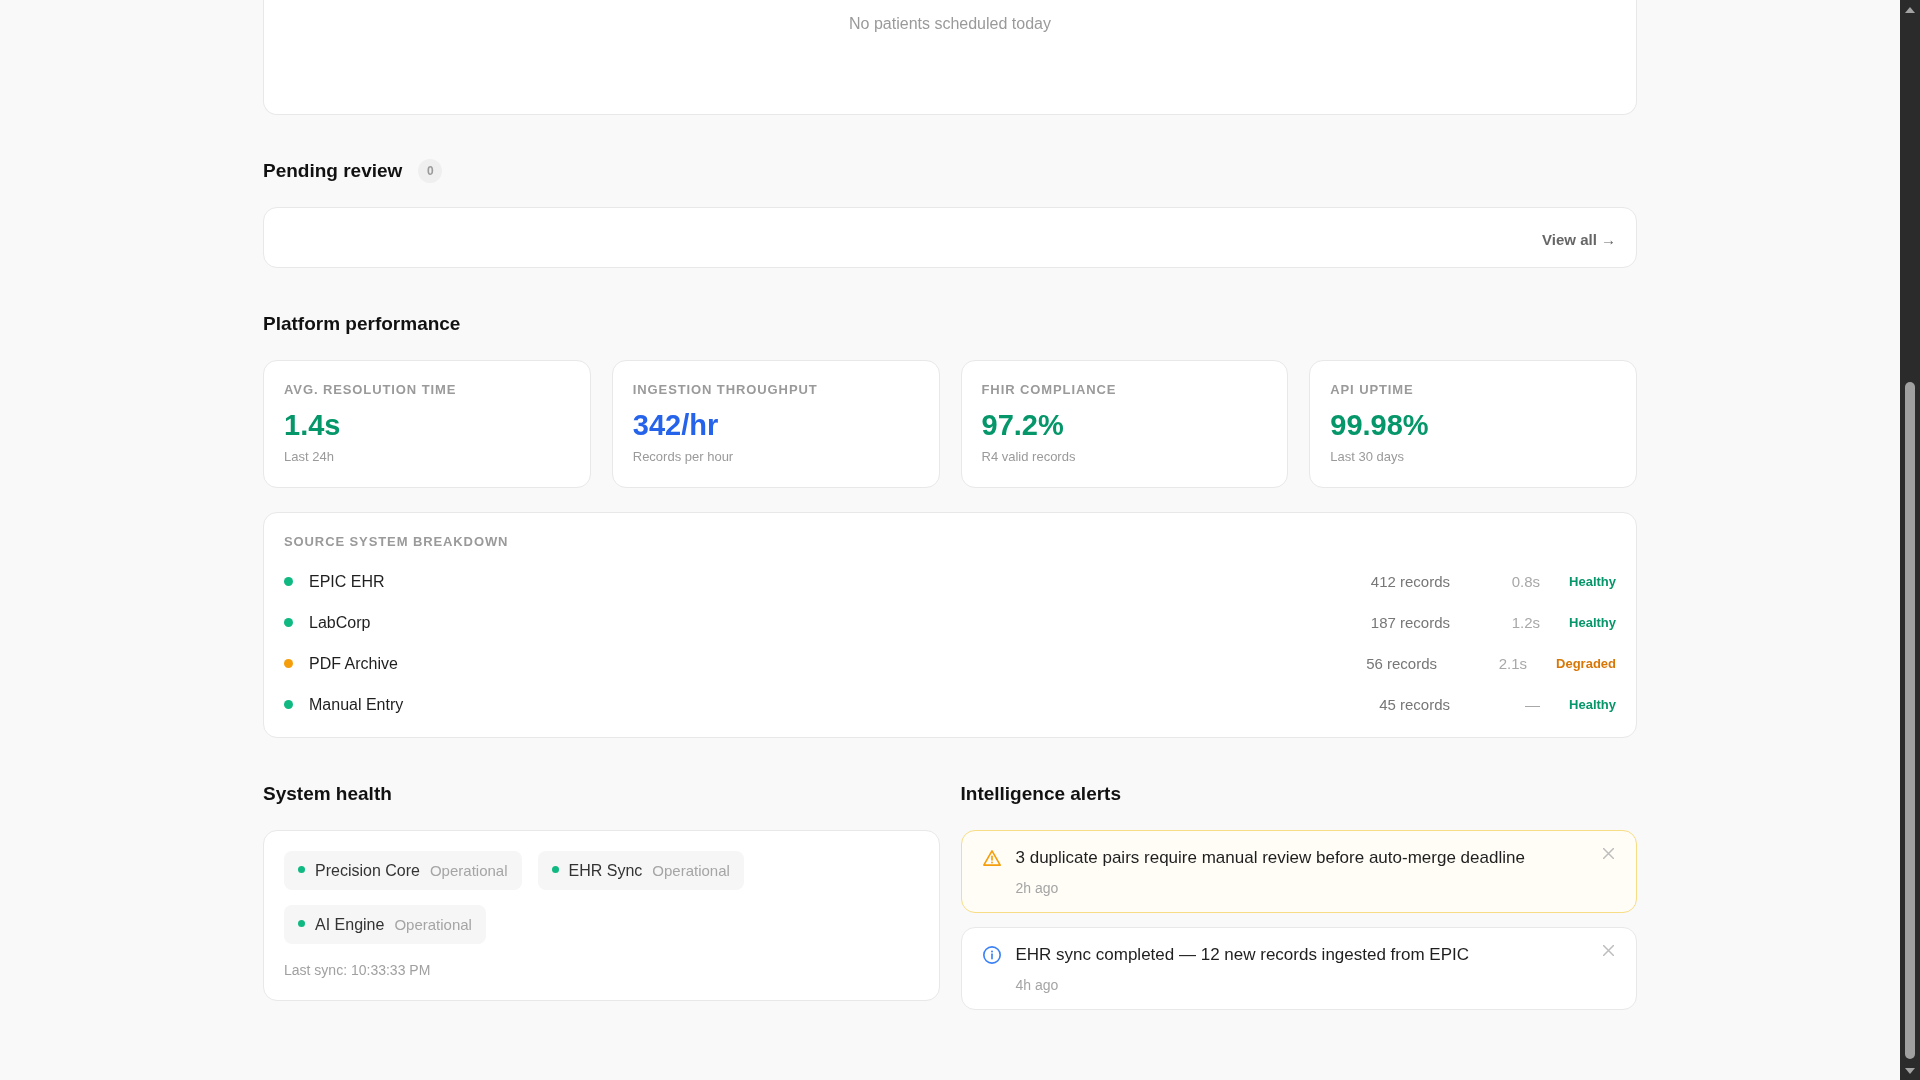 The width and height of the screenshot is (1920, 1080). Describe the element at coordinates (367, 871) in the screenshot. I see `service-name: Precision Core` at that location.